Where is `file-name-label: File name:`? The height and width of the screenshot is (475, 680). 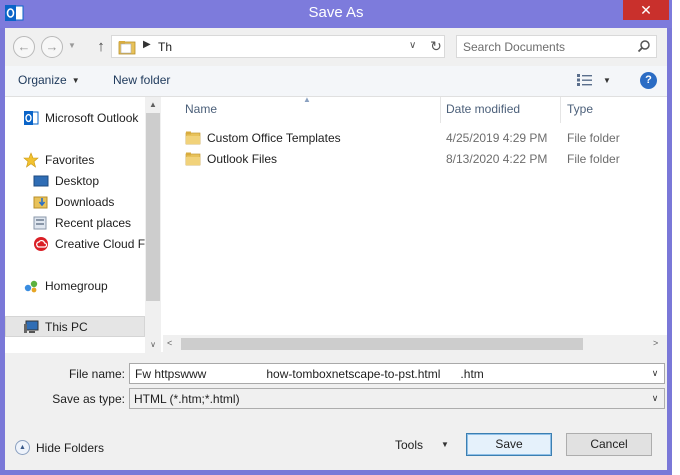
file-name-label: File name: is located at coordinates (96, 374).